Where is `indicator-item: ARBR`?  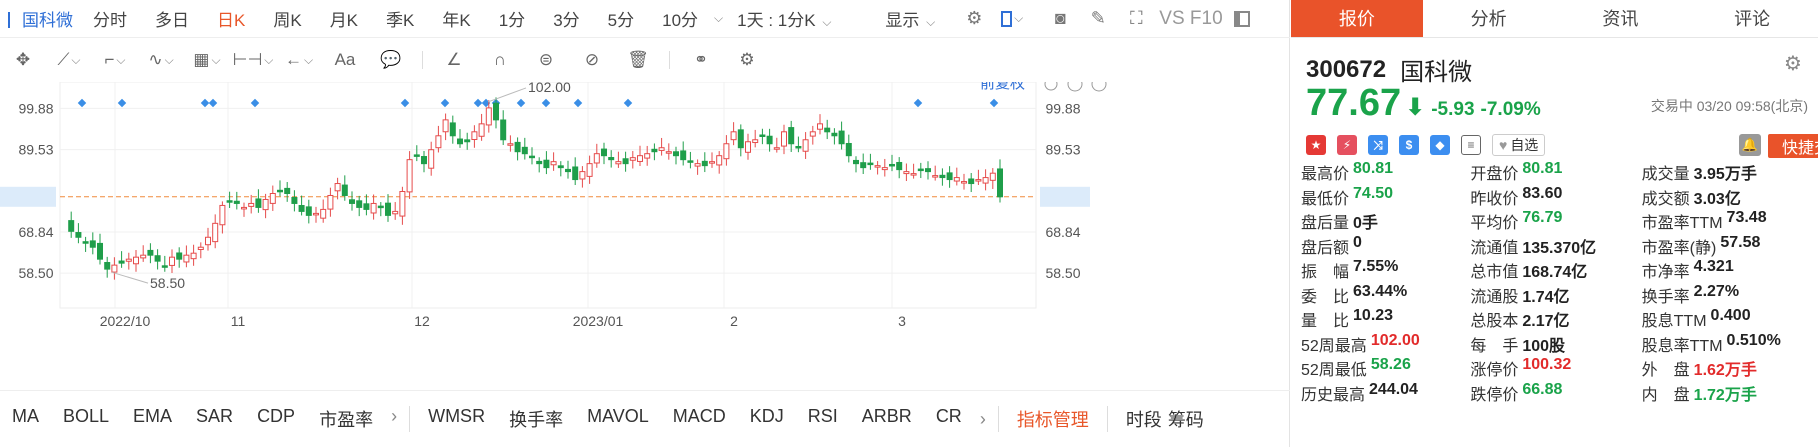
indicator-item: ARBR is located at coordinates (887, 419).